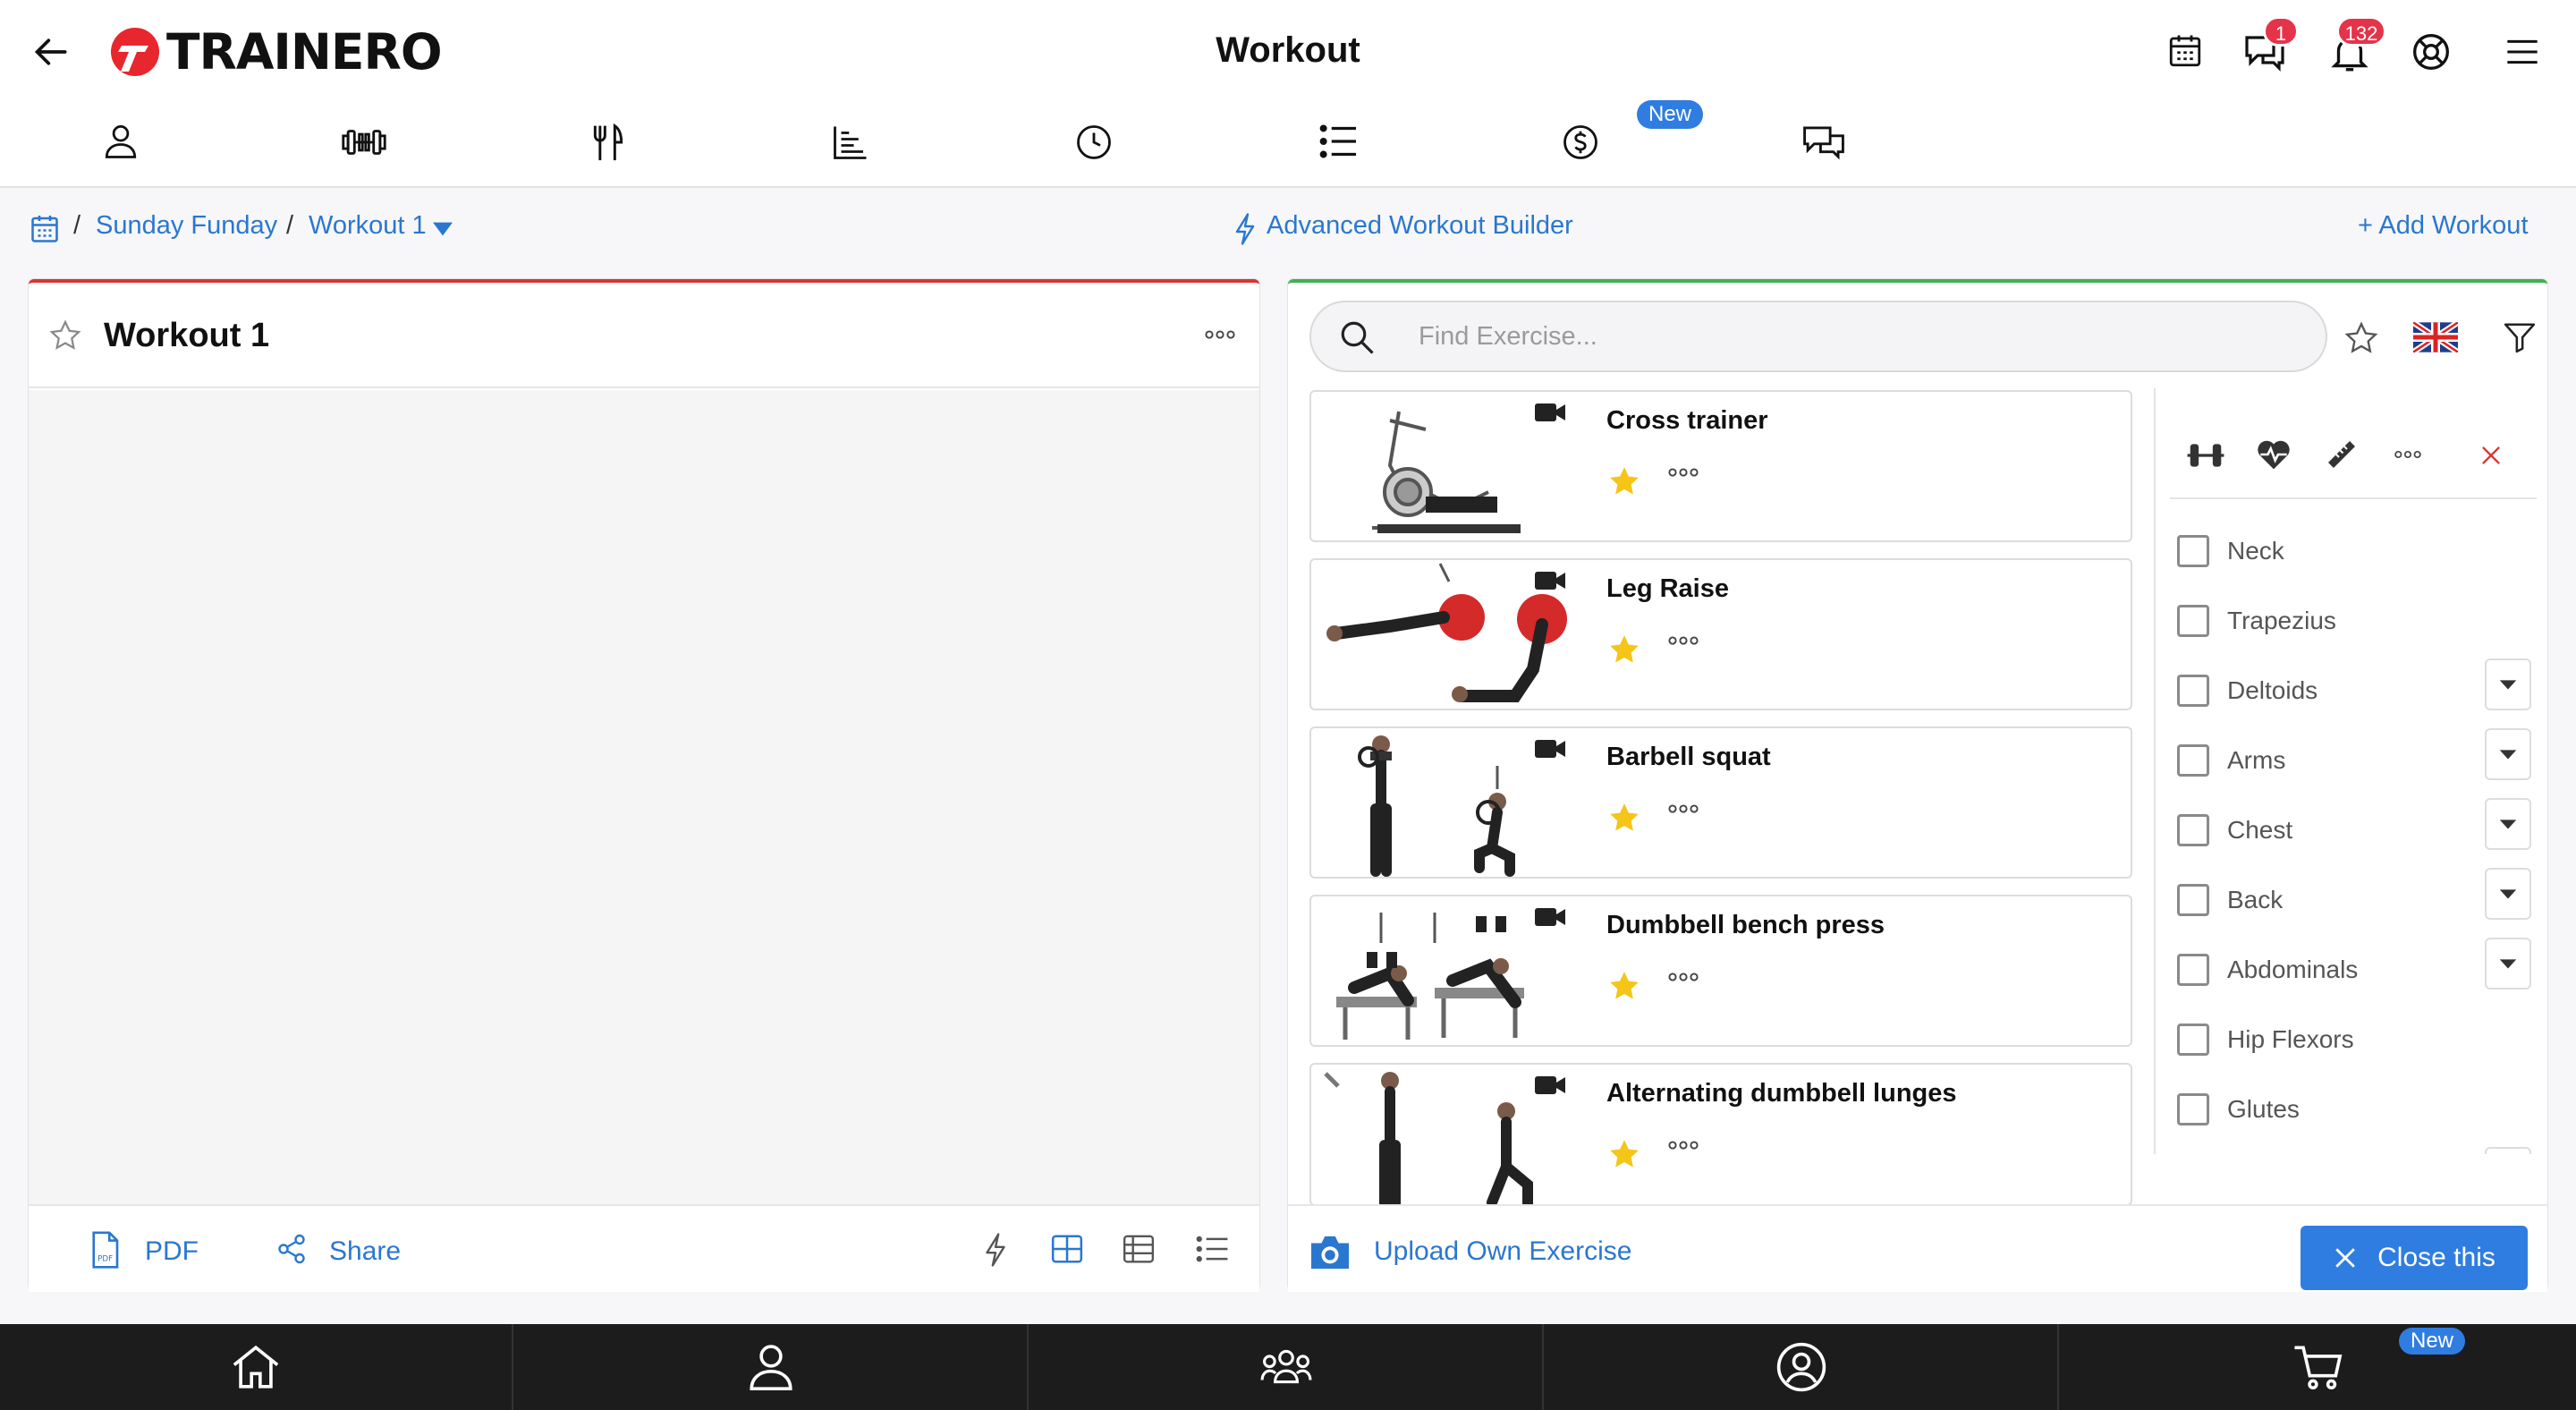 The width and height of the screenshot is (2576, 1410). Describe the element at coordinates (1802, 1367) in the screenshot. I see `nav-account` at that location.